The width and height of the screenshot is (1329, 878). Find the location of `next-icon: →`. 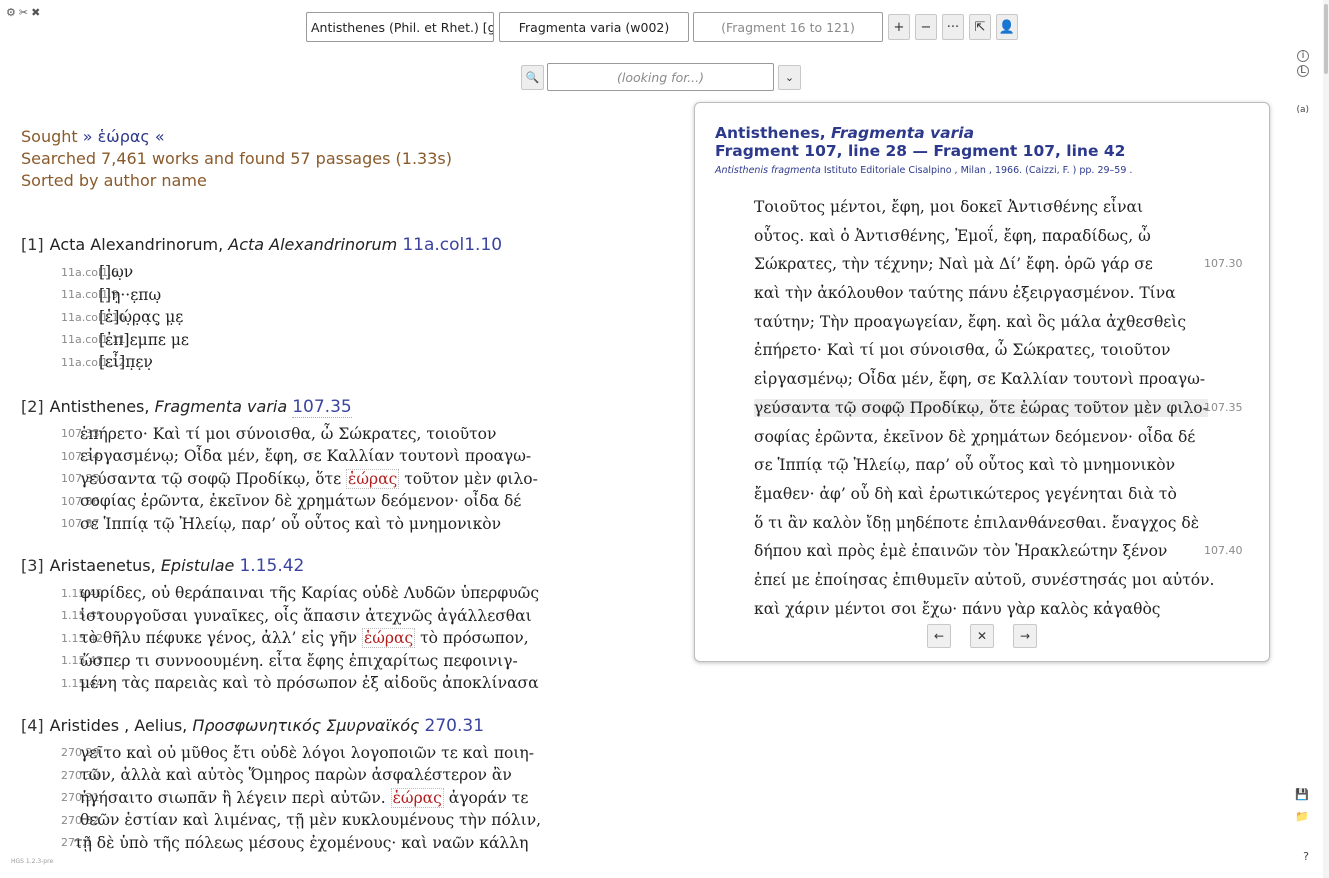

next-icon: → is located at coordinates (1025, 636).